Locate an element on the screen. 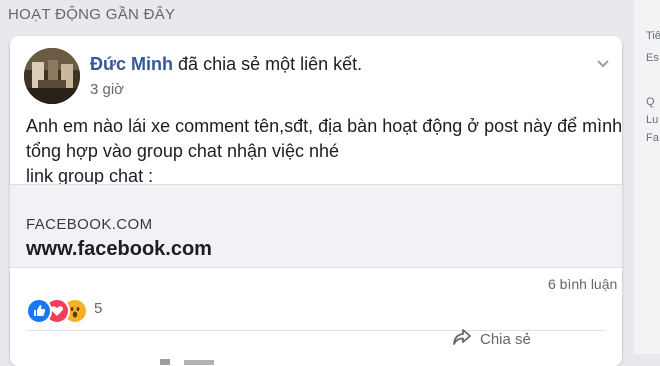  right-column: Tiê Es Q Lu Fa is located at coordinates (647, 177).